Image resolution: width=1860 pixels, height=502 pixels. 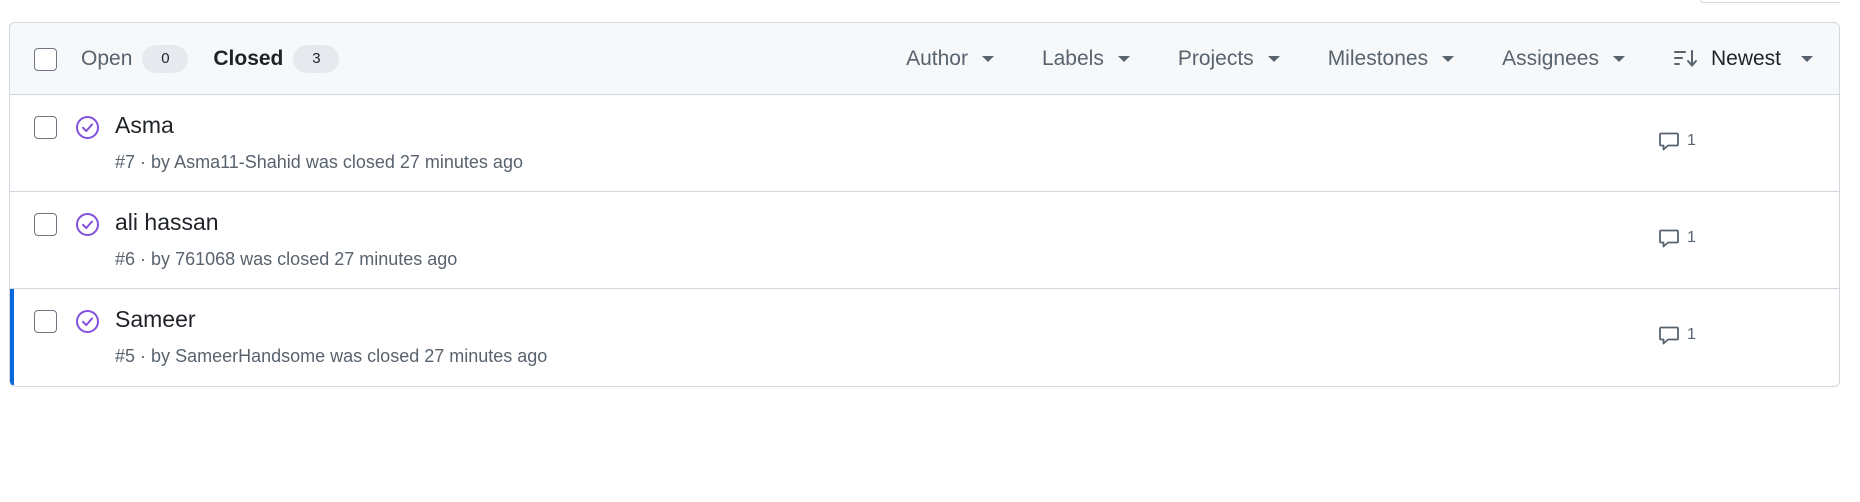 What do you see at coordinates (1745, 58) in the screenshot?
I see `sort-label: Newest` at bounding box center [1745, 58].